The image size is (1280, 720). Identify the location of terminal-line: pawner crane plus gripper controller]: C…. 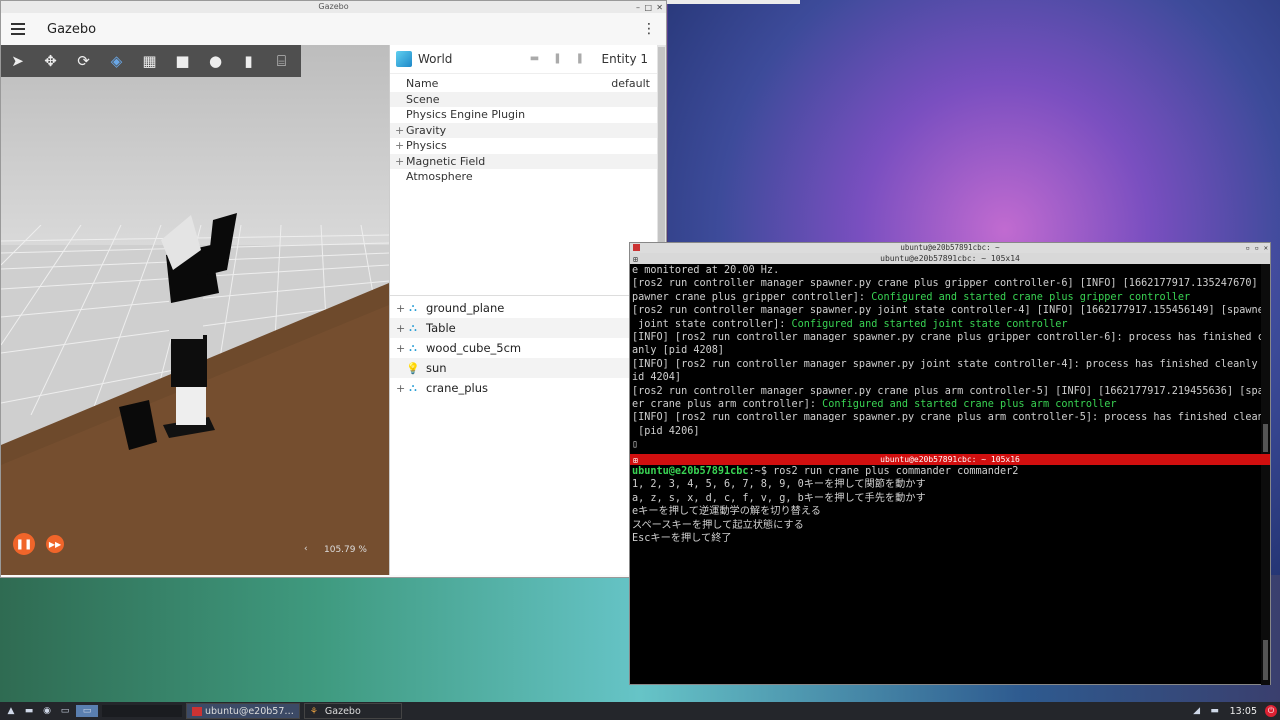
(911, 297).